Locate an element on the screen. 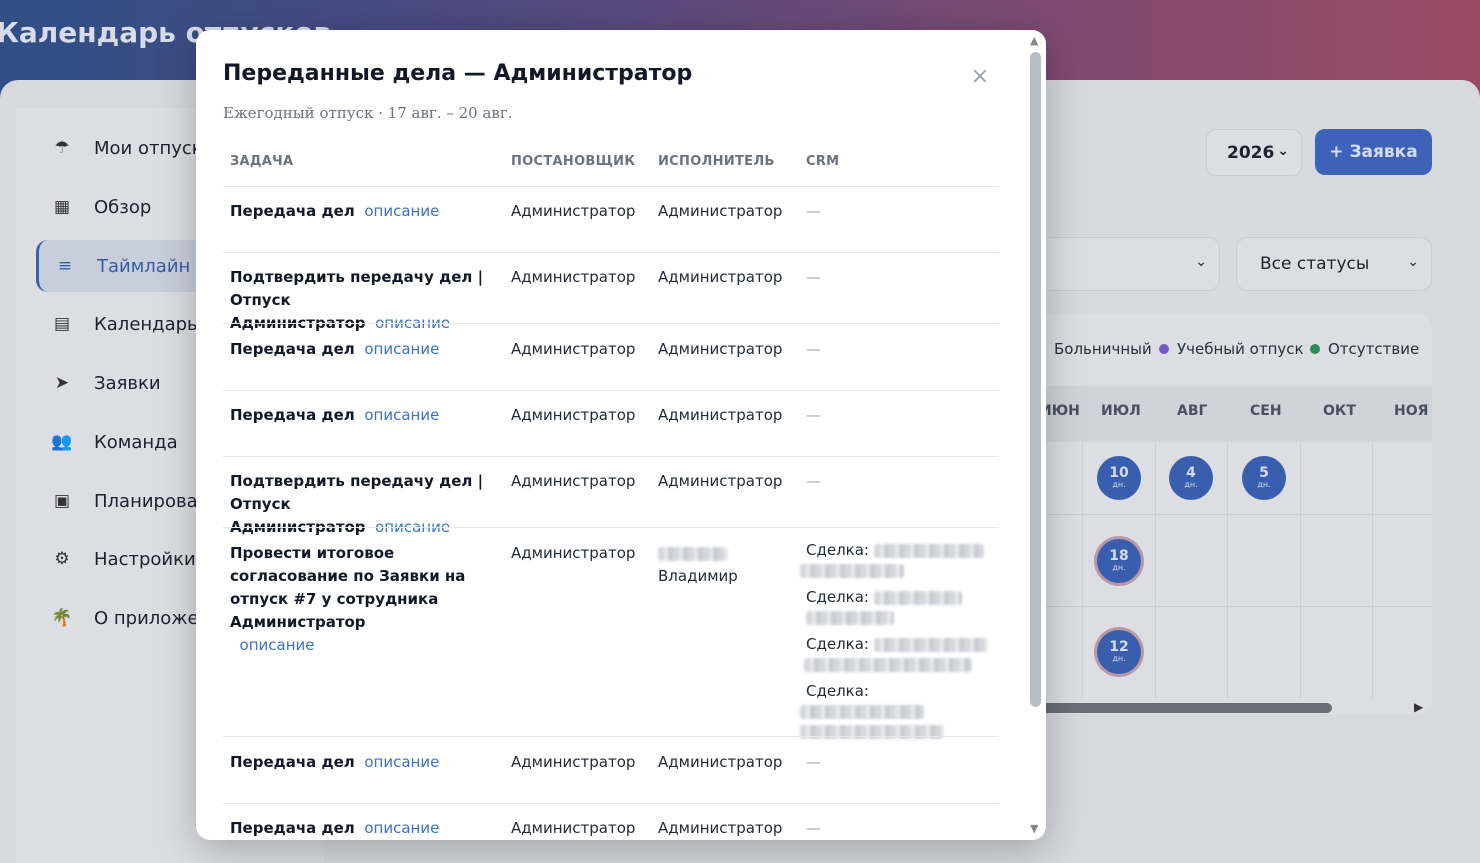 The height and width of the screenshot is (863, 1480). vacation-bubble: 12 дн. is located at coordinates (1119, 652).